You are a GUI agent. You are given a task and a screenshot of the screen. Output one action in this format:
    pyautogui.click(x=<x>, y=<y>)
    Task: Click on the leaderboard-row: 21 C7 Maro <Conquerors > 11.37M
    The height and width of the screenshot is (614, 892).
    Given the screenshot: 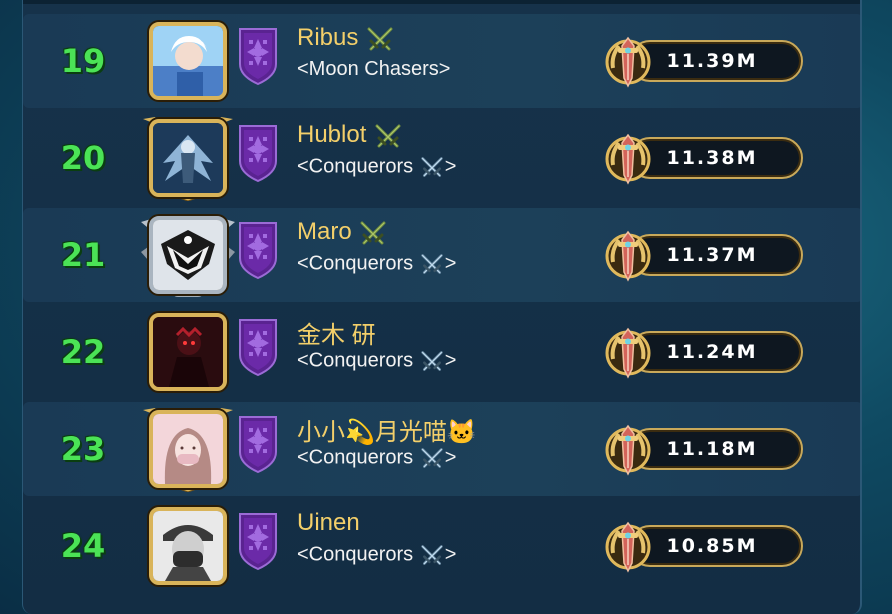 What is the action you would take?
    pyautogui.click(x=441, y=255)
    